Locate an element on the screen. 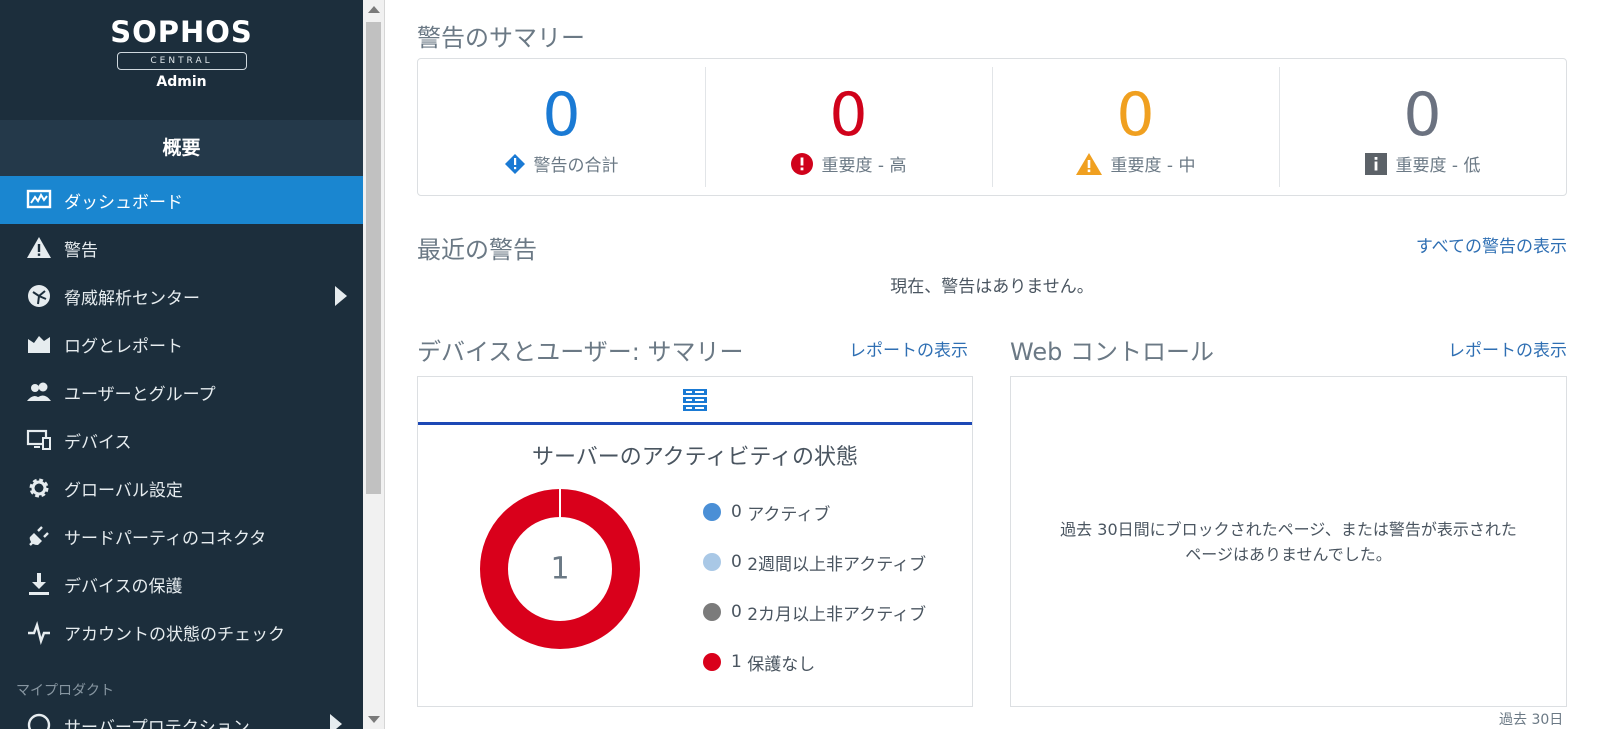 The width and height of the screenshot is (1600, 729). summary-low-severity: 0 重要度 - 低 is located at coordinates (1422, 127).